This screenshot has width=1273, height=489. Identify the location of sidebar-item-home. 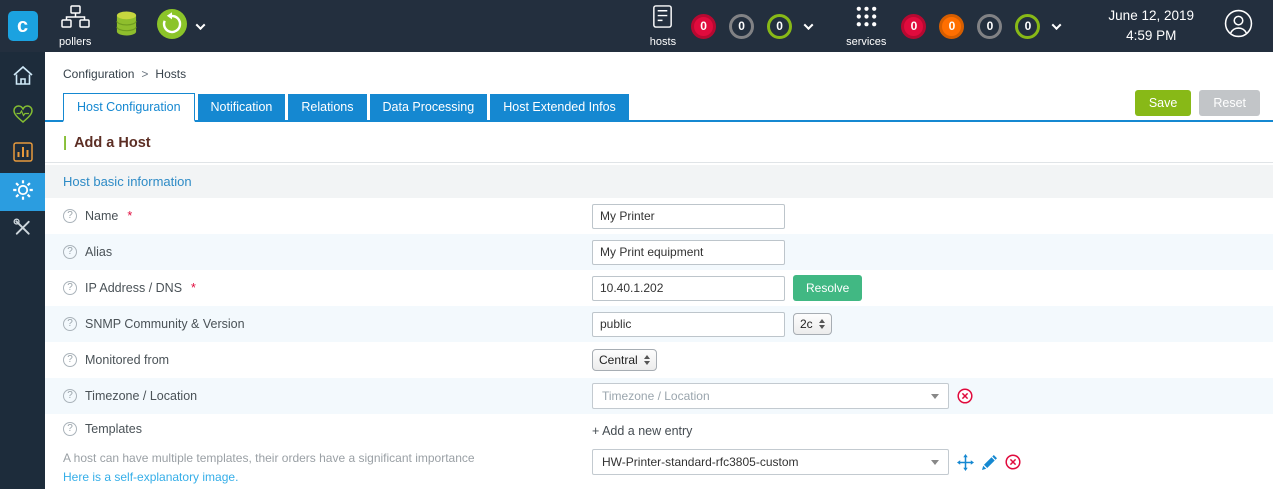
(22, 78).